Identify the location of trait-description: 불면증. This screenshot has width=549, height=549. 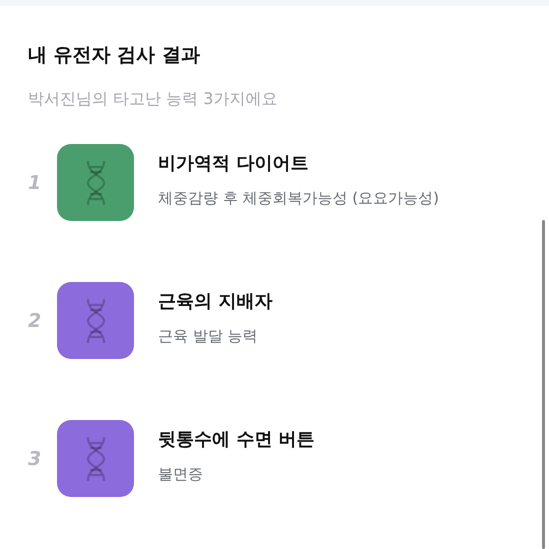
(181, 474).